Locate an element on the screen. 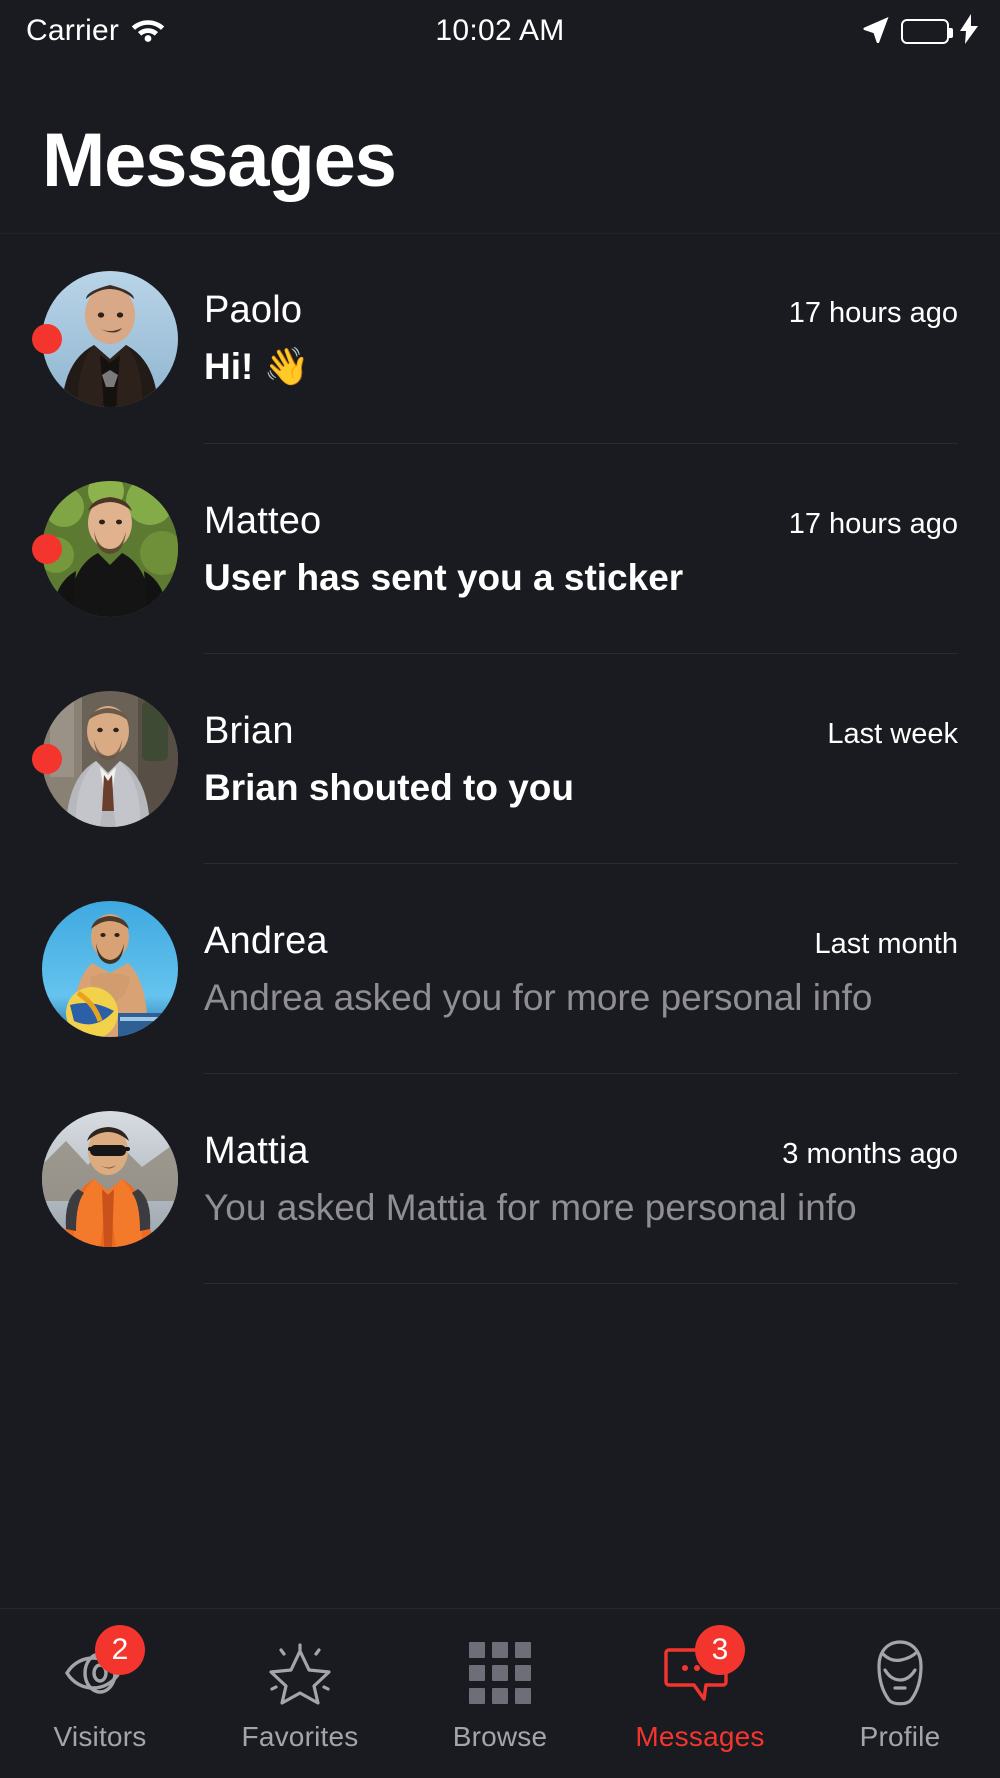 This screenshot has width=1000, height=1778. tab-profile: Profile is located at coordinates (900, 1706).